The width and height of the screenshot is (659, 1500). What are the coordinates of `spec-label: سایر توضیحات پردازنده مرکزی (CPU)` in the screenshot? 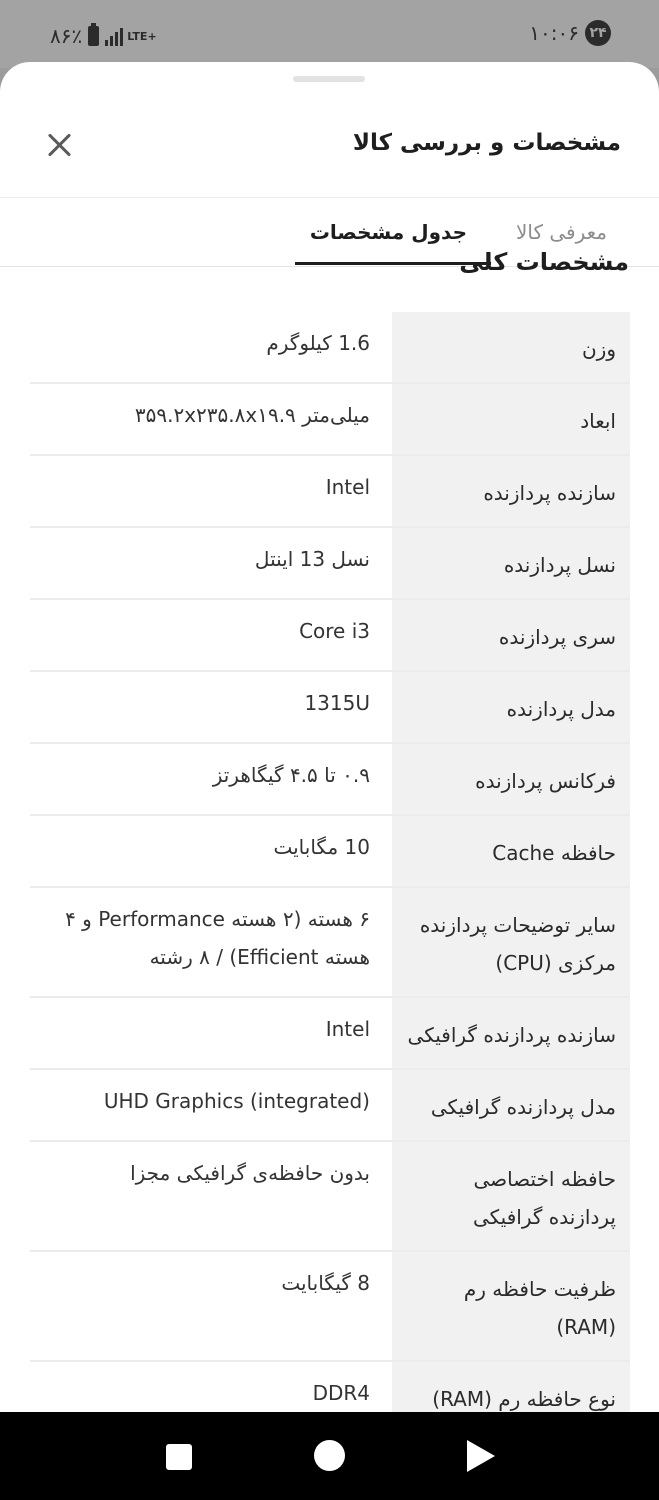 It's located at (511, 942).